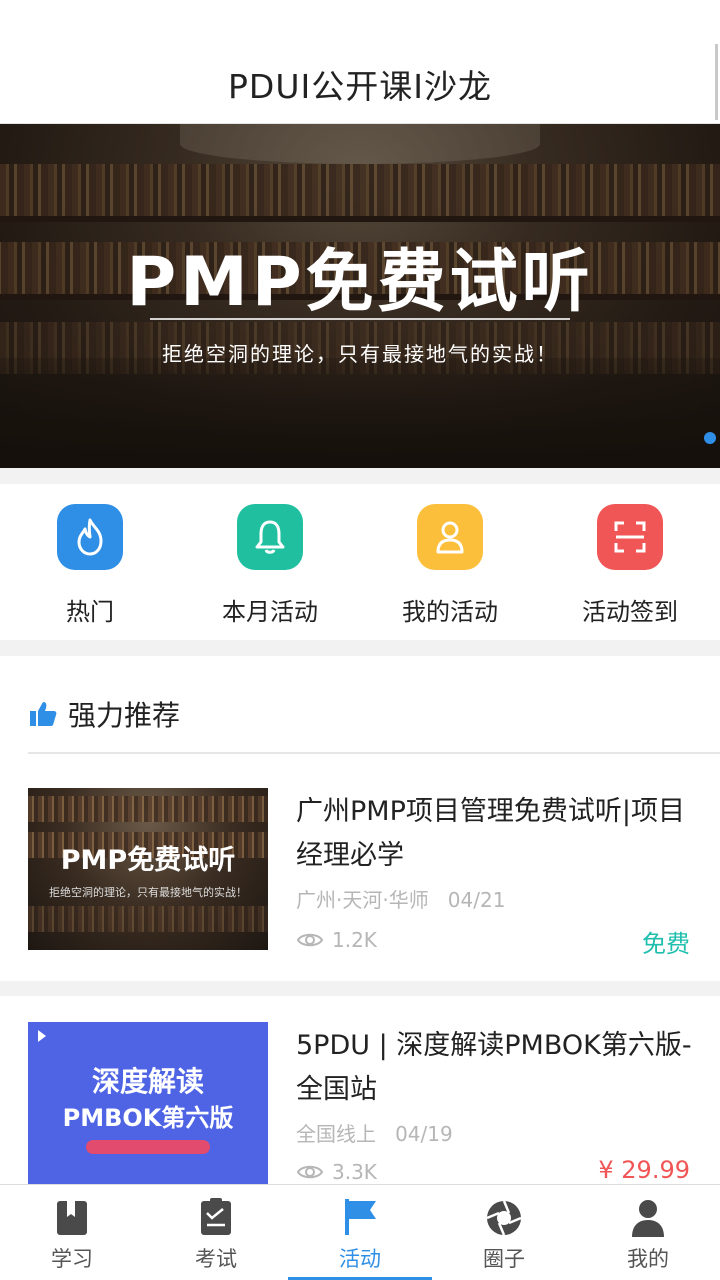 The height and width of the screenshot is (1280, 720). I want to click on activity-views: 1.2K, so click(336, 940).